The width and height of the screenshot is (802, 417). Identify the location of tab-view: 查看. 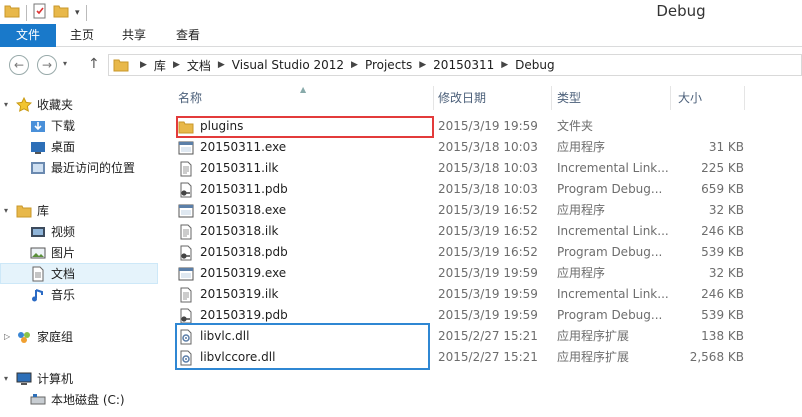
(188, 35).